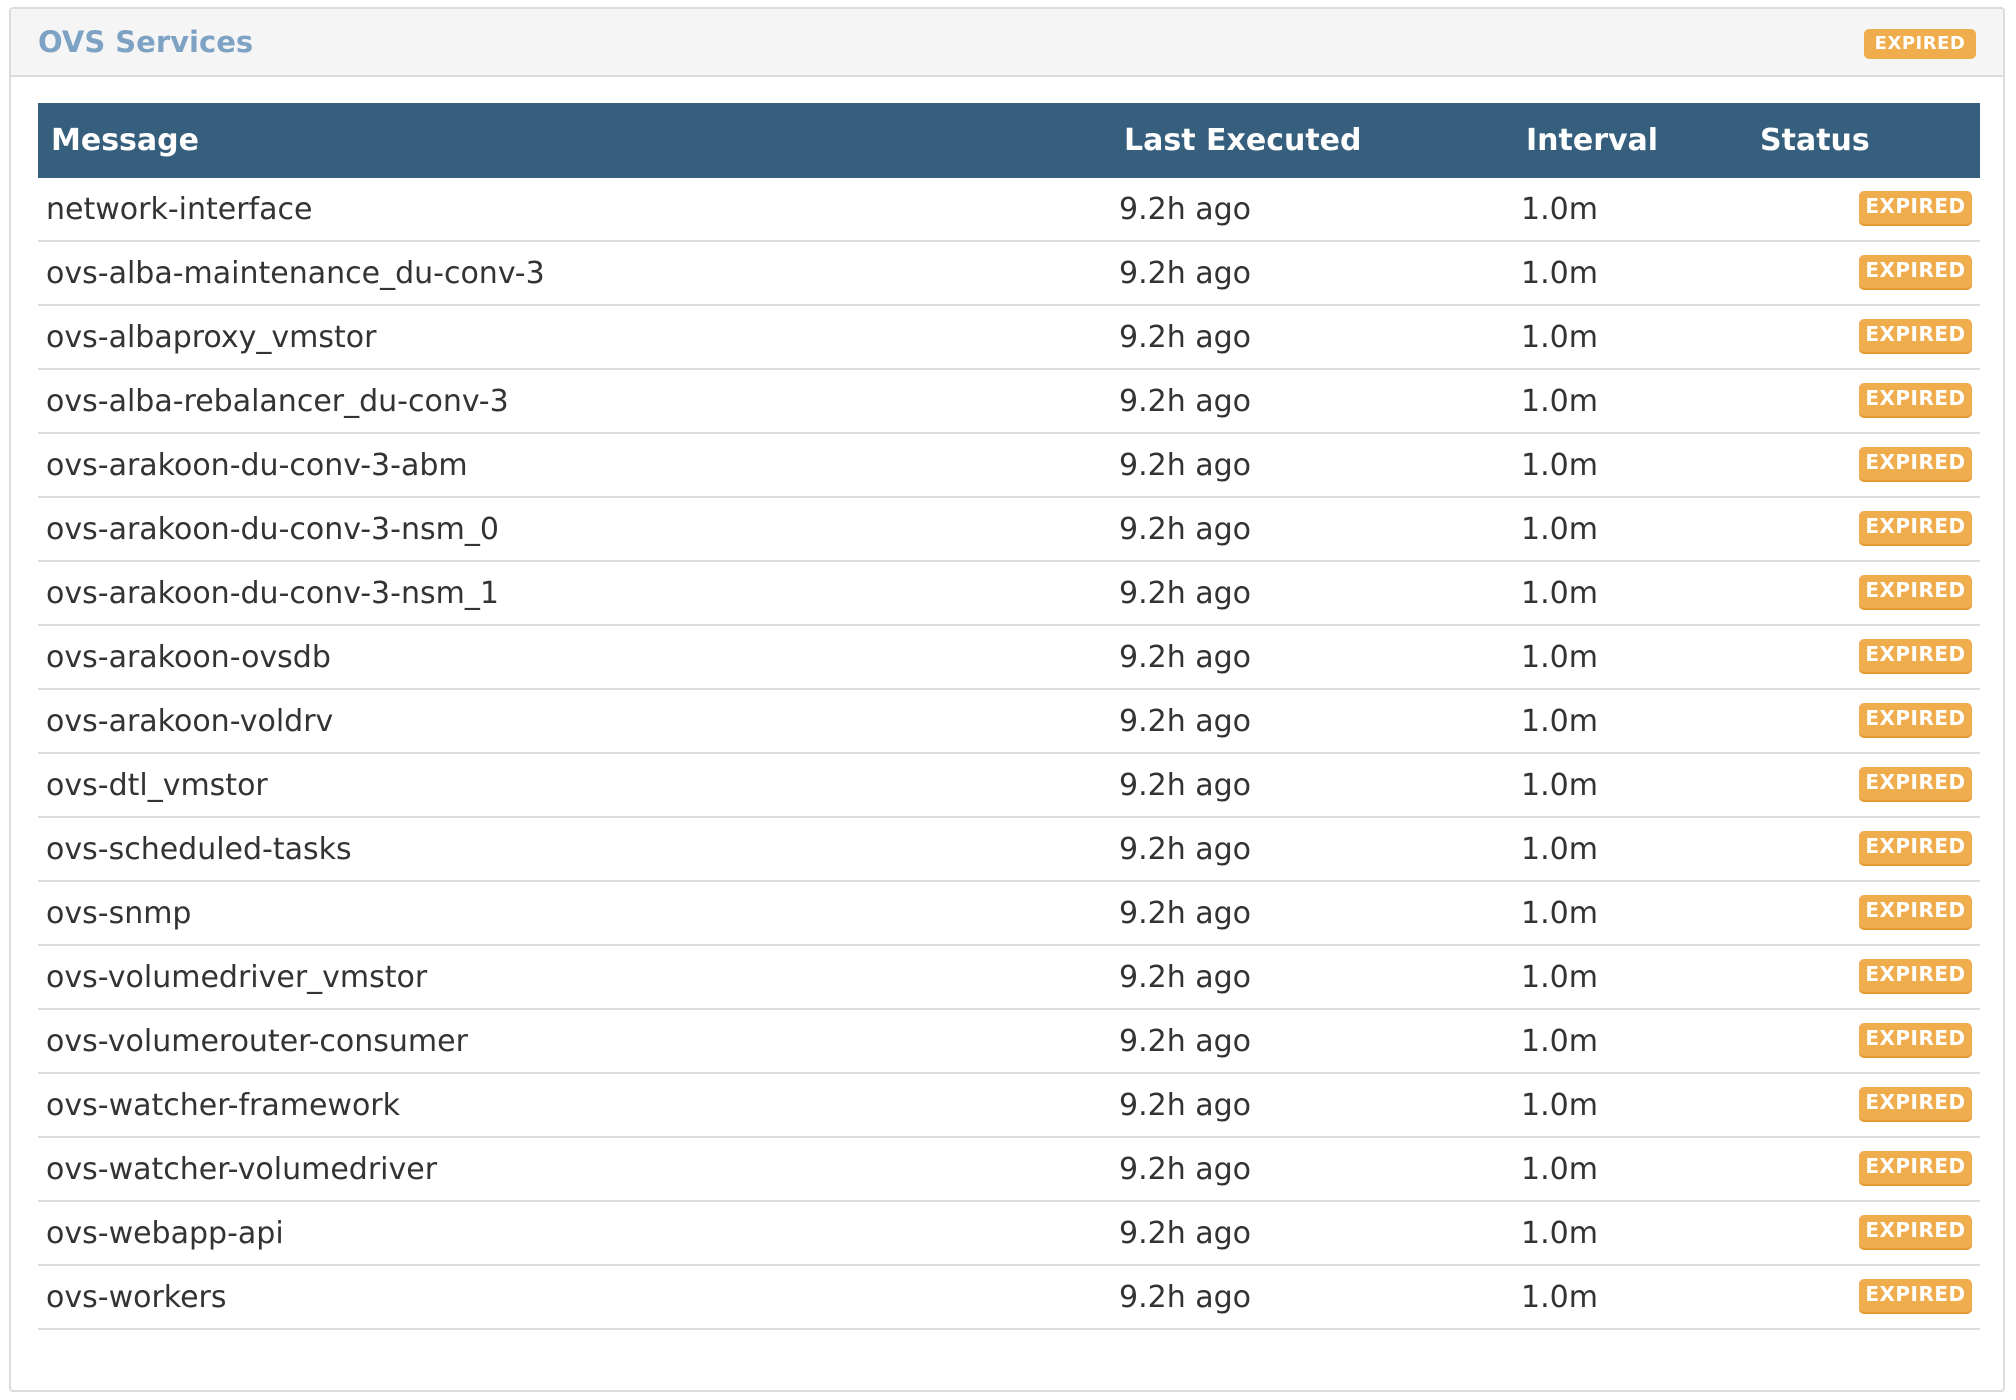  What do you see at coordinates (272, 529) in the screenshot?
I see `message-cell: ovs-arakoon-du-conv-3-nsm_0` at bounding box center [272, 529].